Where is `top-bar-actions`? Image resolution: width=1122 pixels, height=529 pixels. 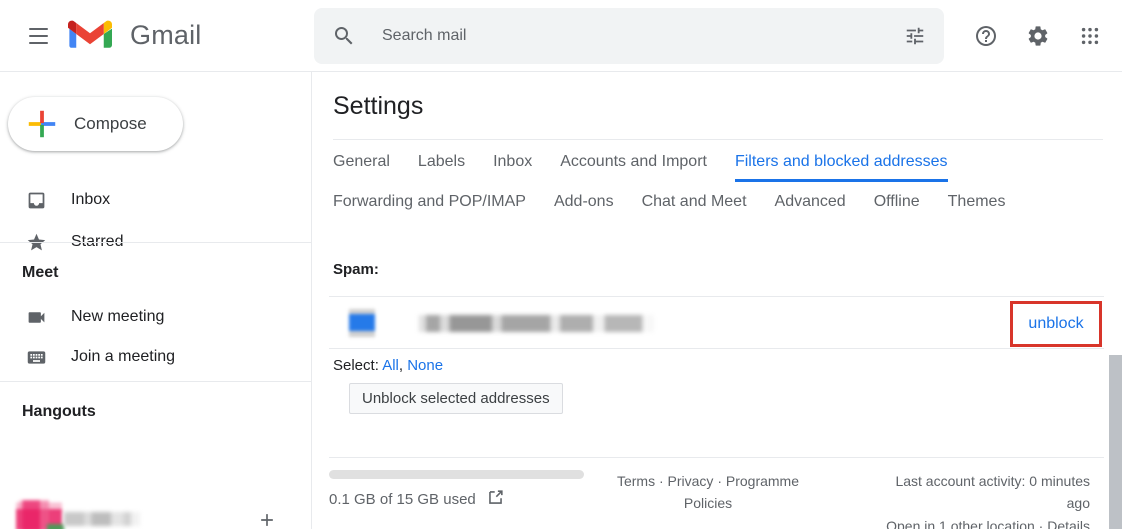
top-bar-actions is located at coordinates (1038, 36).